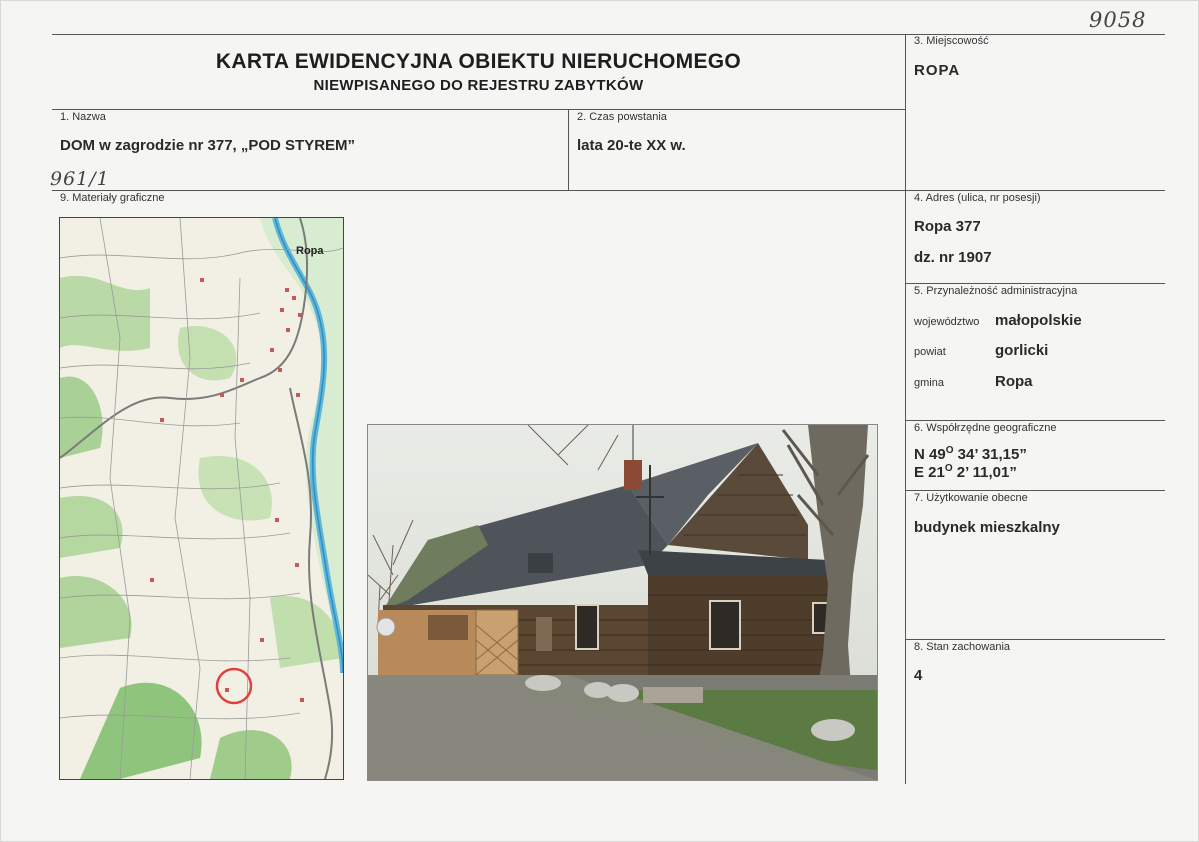 This screenshot has width=1199, height=842. Describe the element at coordinates (608, 34) in the screenshot. I see `rule-top` at that location.